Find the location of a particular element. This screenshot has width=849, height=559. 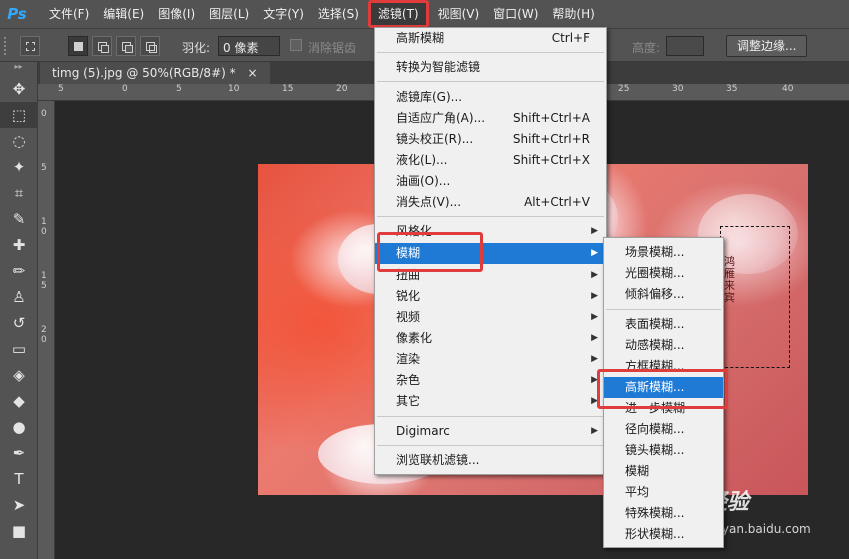

brush-icon: ✏ is located at coordinates (19, 271).